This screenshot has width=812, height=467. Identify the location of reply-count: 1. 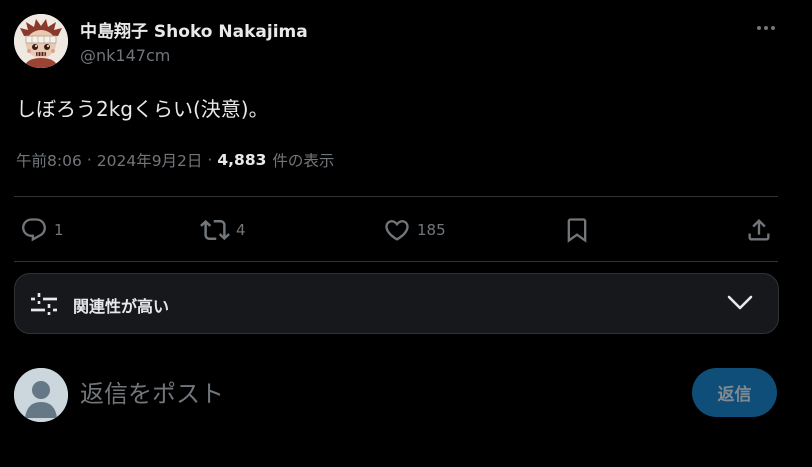
(59, 230).